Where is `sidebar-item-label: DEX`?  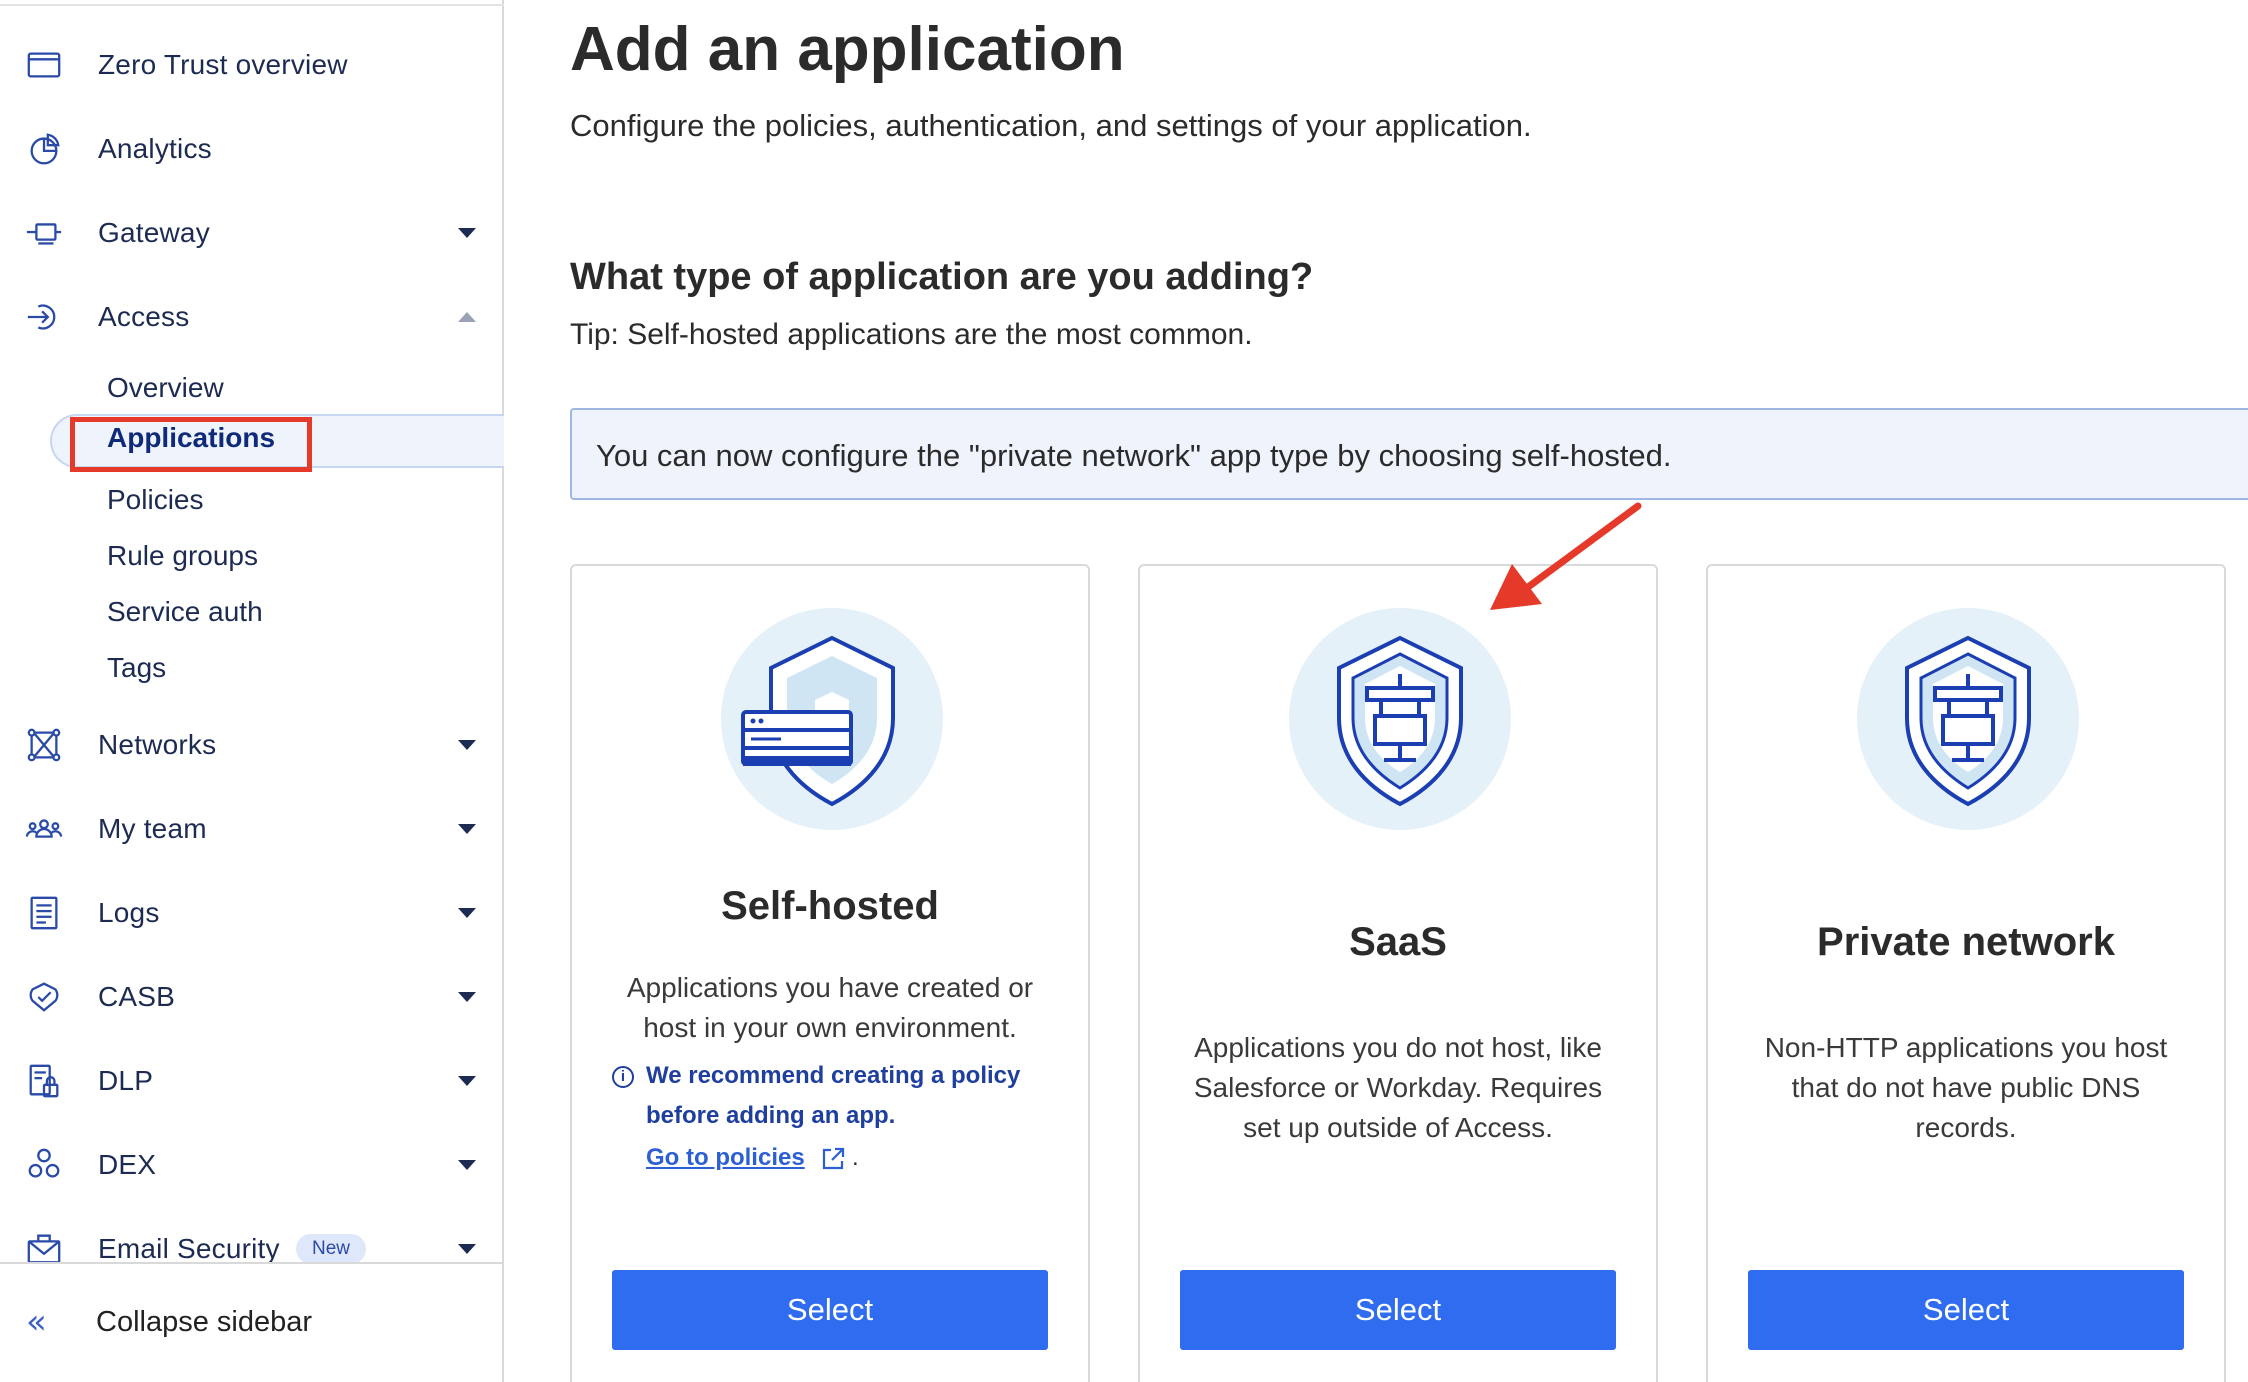 sidebar-item-label: DEX is located at coordinates (127, 1164).